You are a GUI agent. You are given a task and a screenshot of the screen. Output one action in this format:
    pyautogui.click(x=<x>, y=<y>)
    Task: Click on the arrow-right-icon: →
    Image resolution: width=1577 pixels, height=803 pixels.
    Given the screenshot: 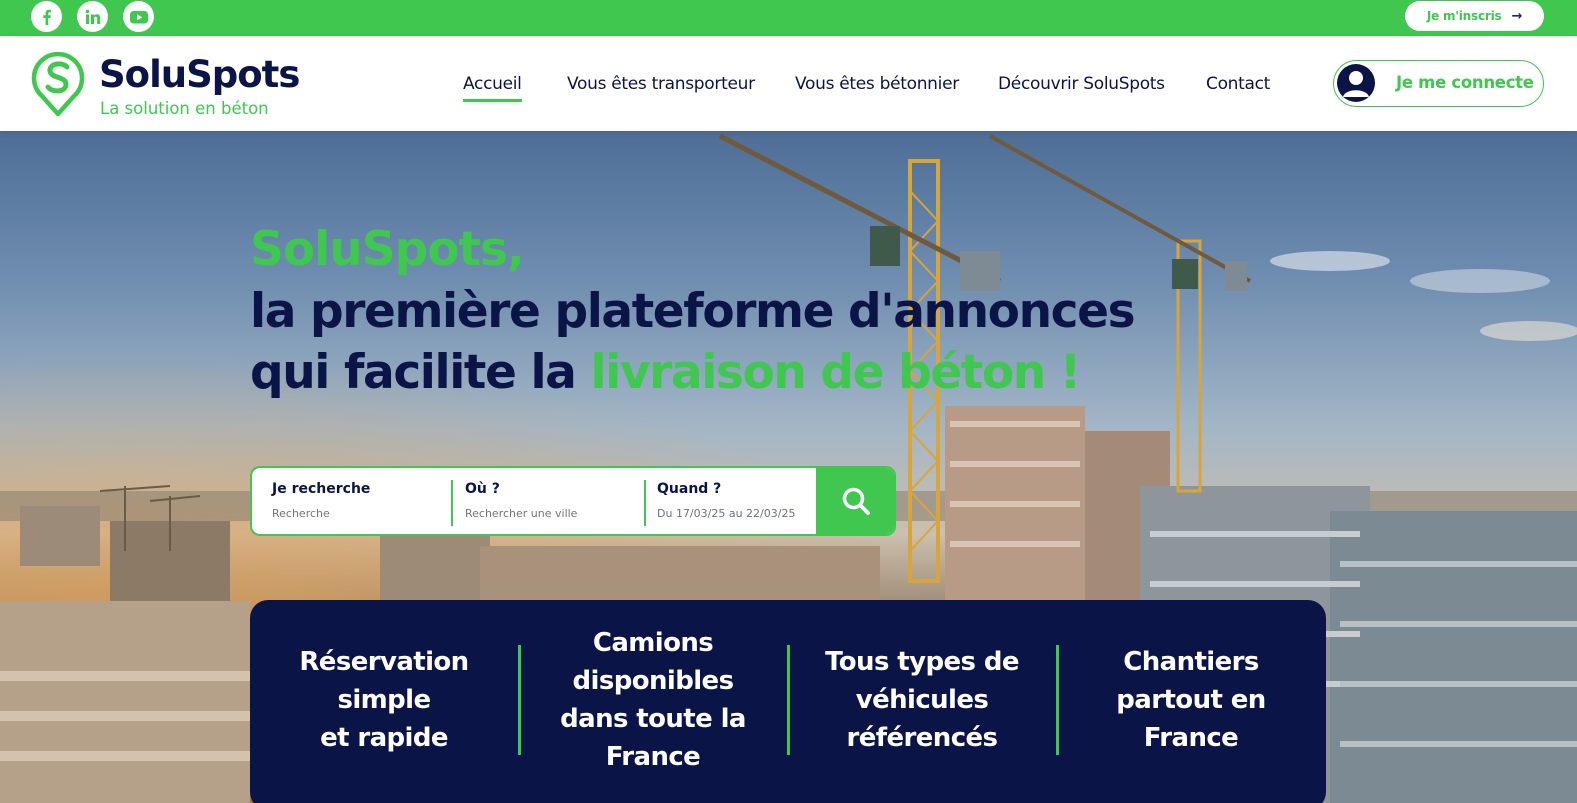 What is the action you would take?
    pyautogui.click(x=1517, y=16)
    